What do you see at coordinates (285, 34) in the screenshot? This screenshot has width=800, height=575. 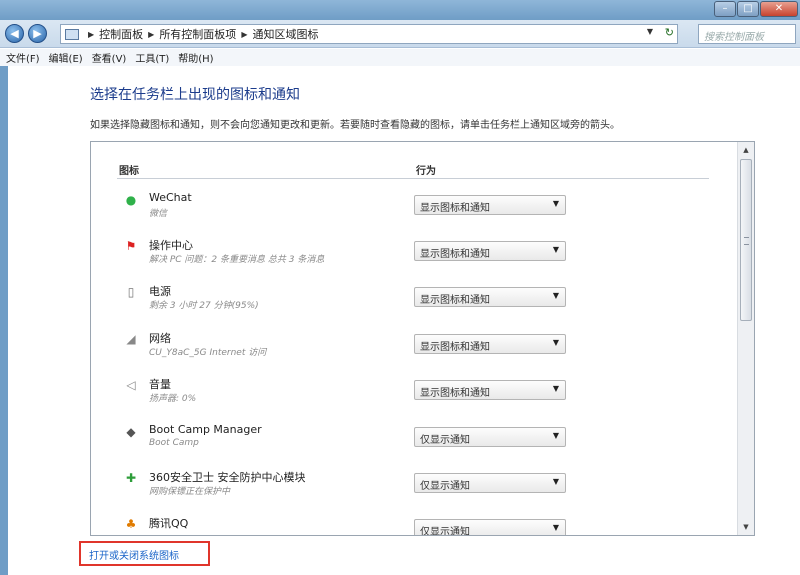 I see `breadcrumb-item: 通知区域图标` at bounding box center [285, 34].